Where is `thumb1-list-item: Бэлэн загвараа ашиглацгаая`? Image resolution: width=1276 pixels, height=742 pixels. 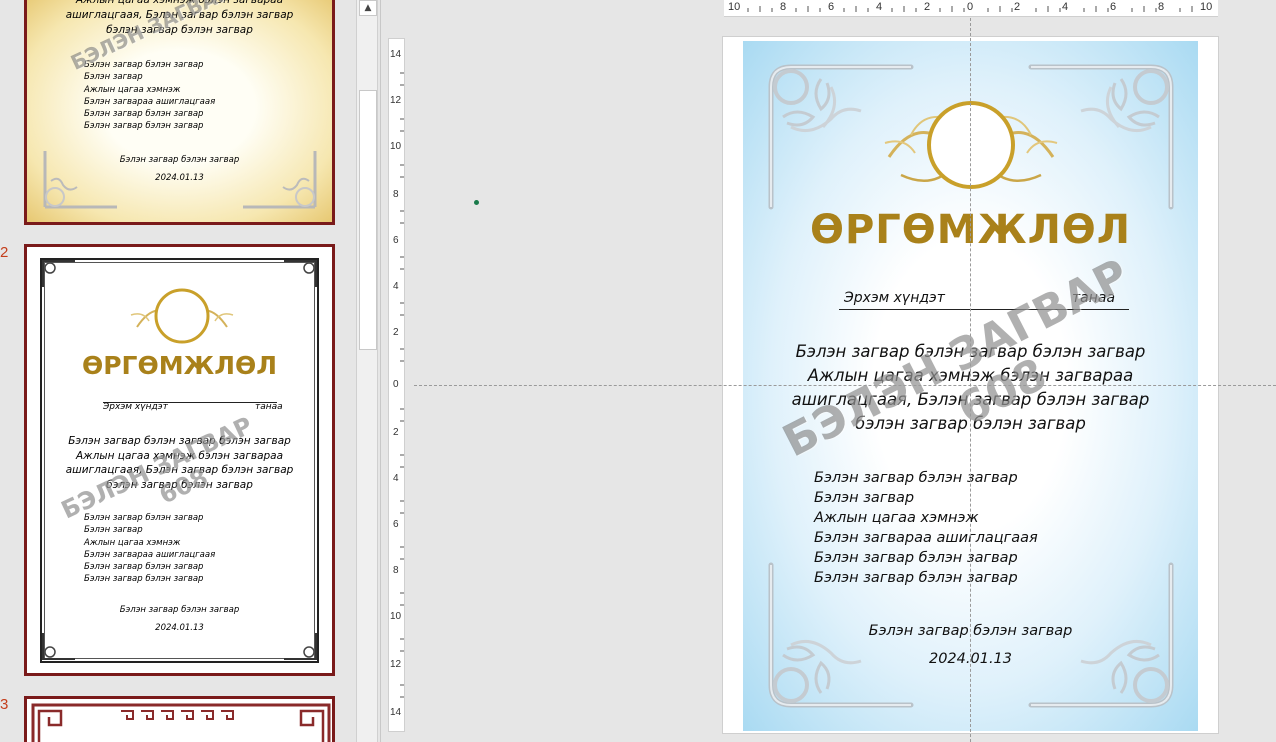 thumb1-list-item: Бэлэн загвараа ашиглацгаая is located at coordinates (150, 101).